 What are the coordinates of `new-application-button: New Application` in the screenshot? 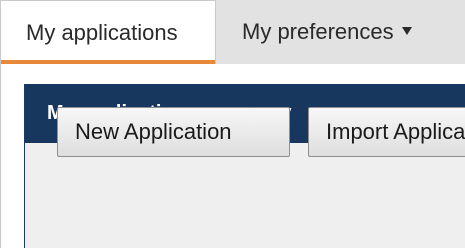 It's located at (173, 132).